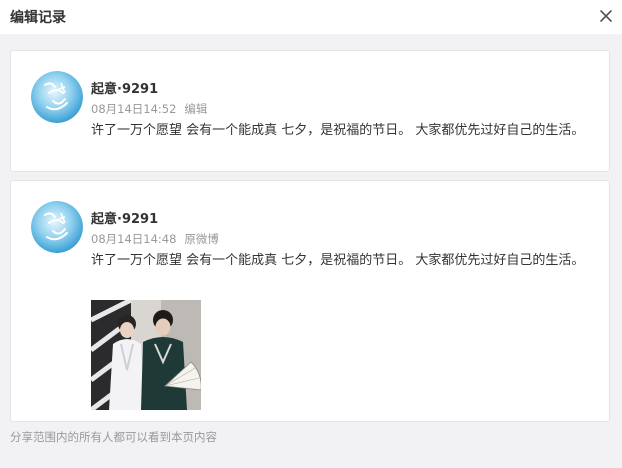 Image resolution: width=622 pixels, height=468 pixels. Describe the element at coordinates (311, 17) in the screenshot. I see `dialog-header: 编辑记录` at that location.